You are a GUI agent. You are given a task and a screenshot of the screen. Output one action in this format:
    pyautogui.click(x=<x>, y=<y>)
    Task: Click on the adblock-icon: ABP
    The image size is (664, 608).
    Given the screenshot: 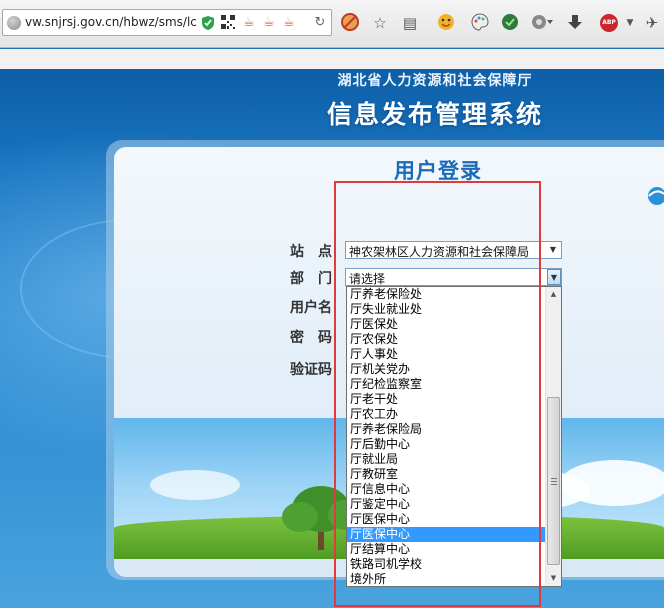 What is the action you would take?
    pyautogui.click(x=609, y=23)
    